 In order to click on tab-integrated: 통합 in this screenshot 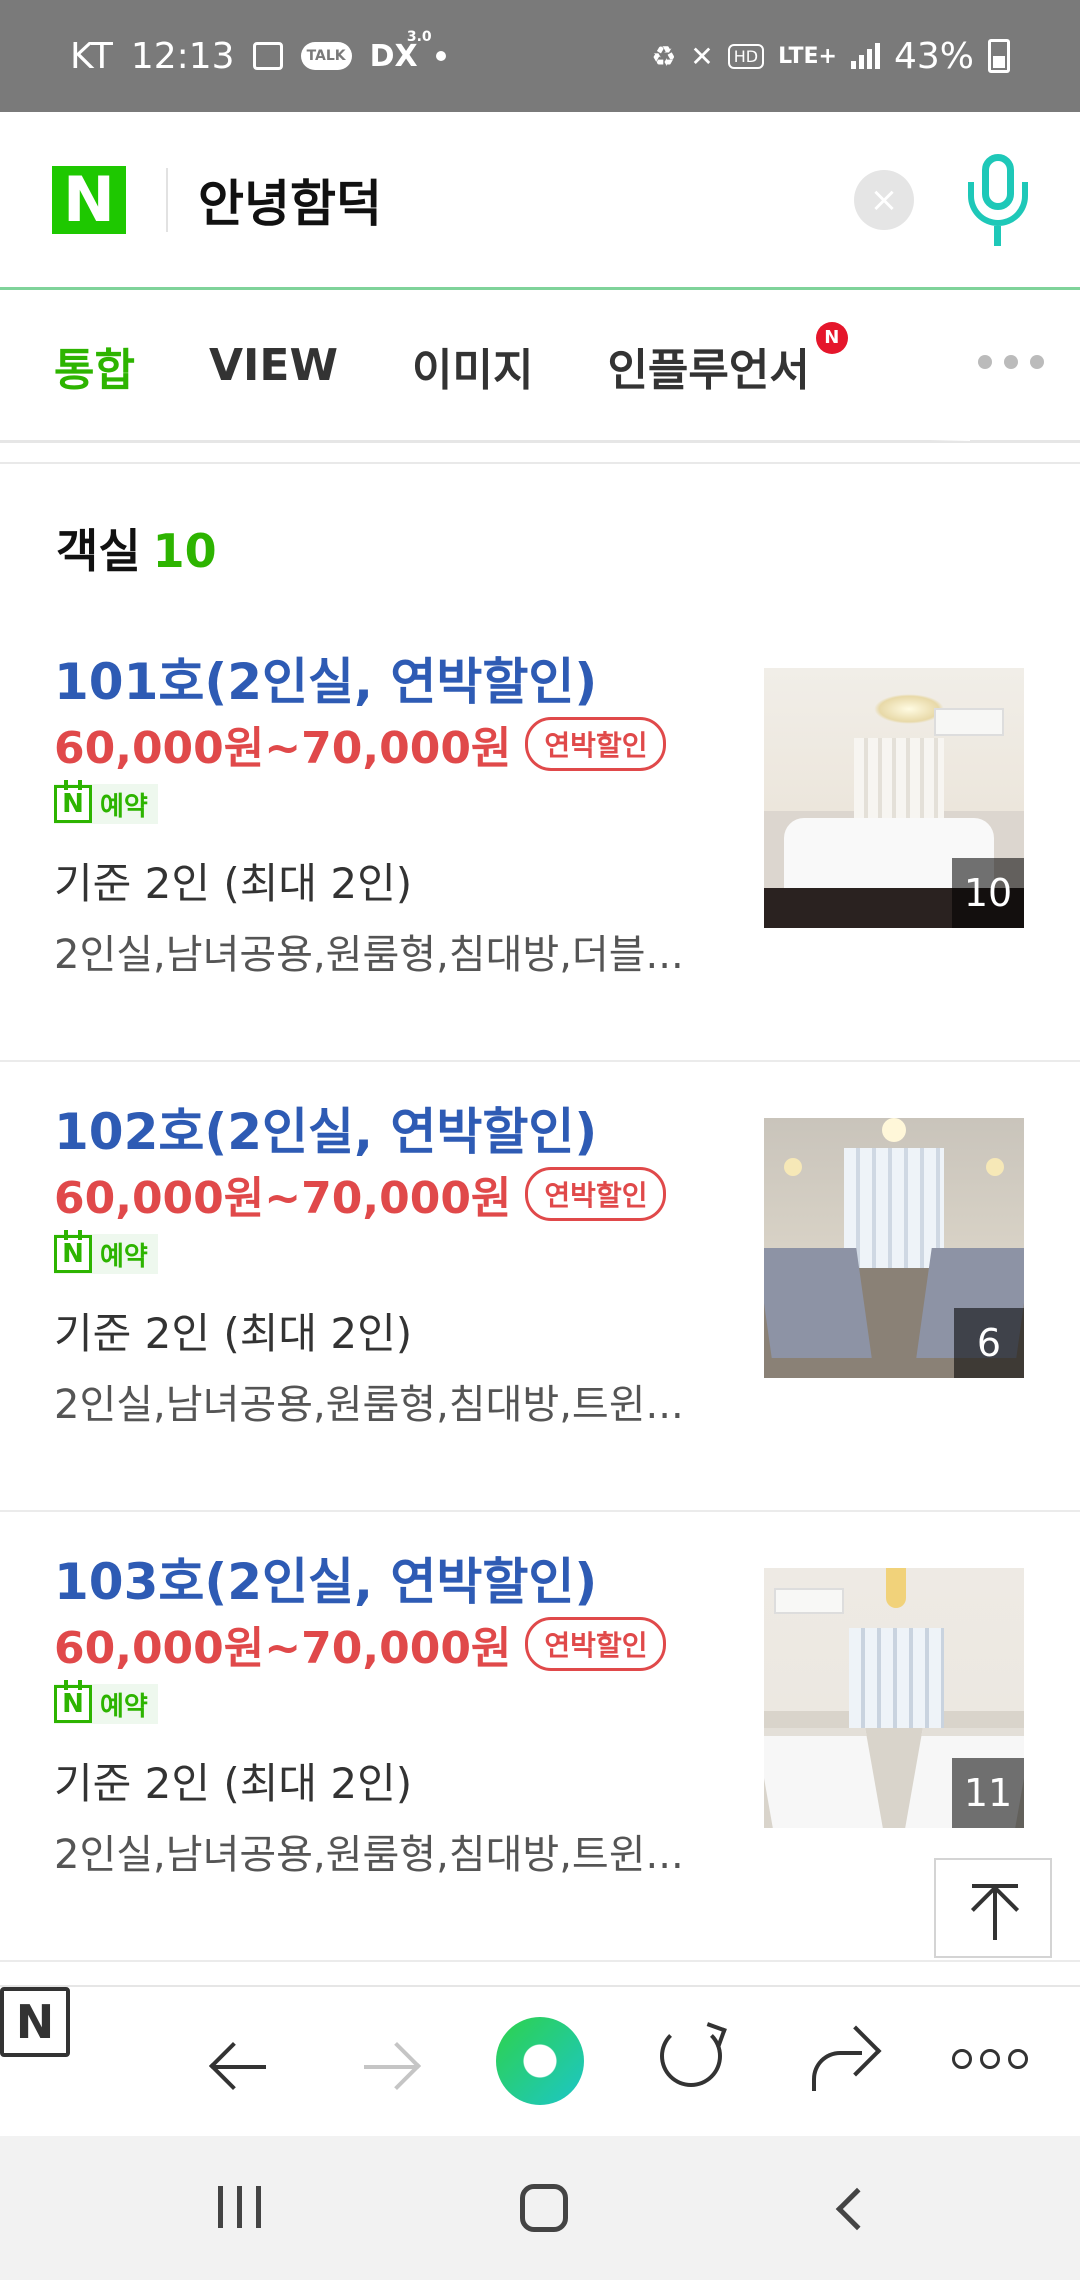, I will do `click(94, 366)`.